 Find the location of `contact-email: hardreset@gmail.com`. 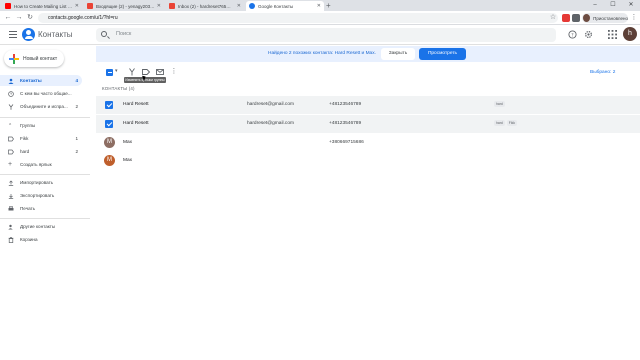

contact-email: hardreset@gmail.com is located at coordinates (270, 104).